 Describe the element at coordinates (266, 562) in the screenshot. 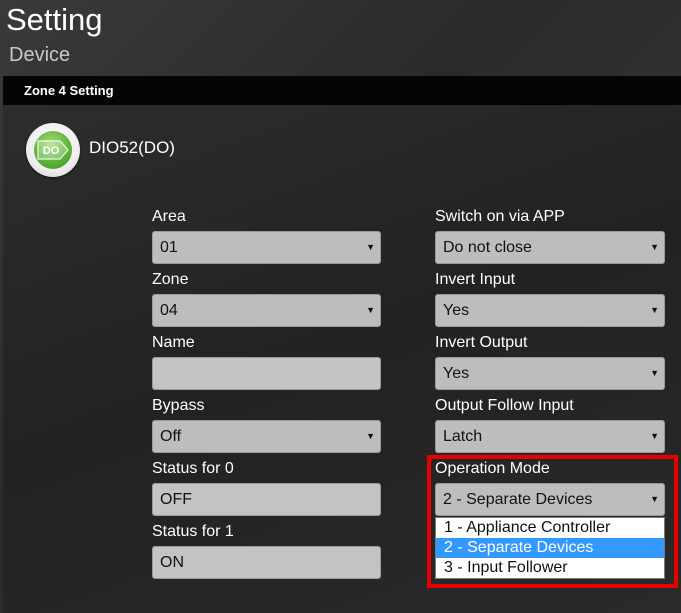

I see `status1-input: ON` at that location.